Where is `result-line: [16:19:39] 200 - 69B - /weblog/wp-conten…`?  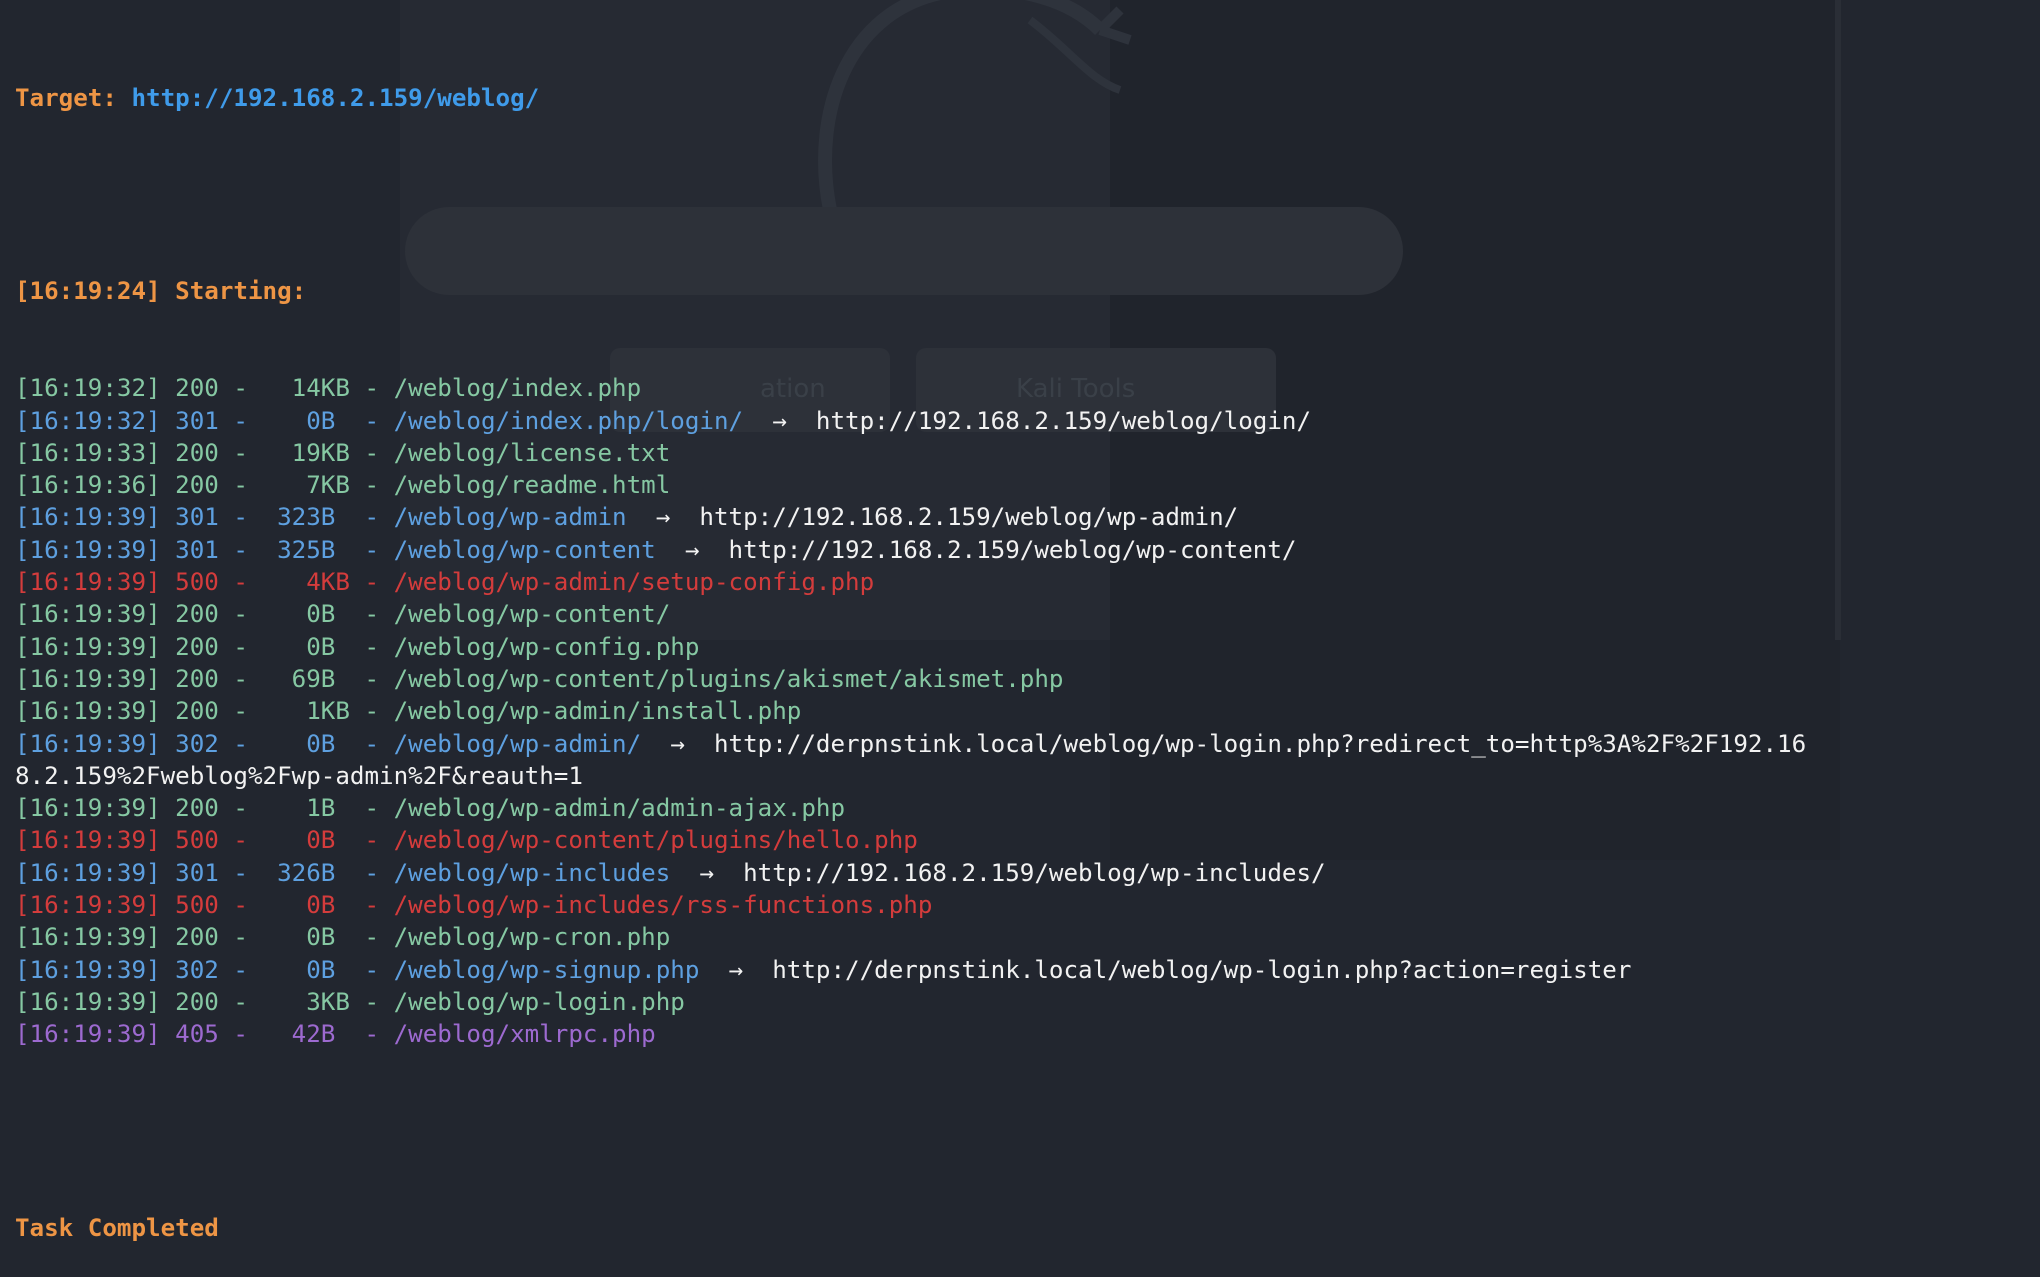 result-line: [16:19:39] 200 - 69B - /weblog/wp-conten… is located at coordinates (1027, 679).